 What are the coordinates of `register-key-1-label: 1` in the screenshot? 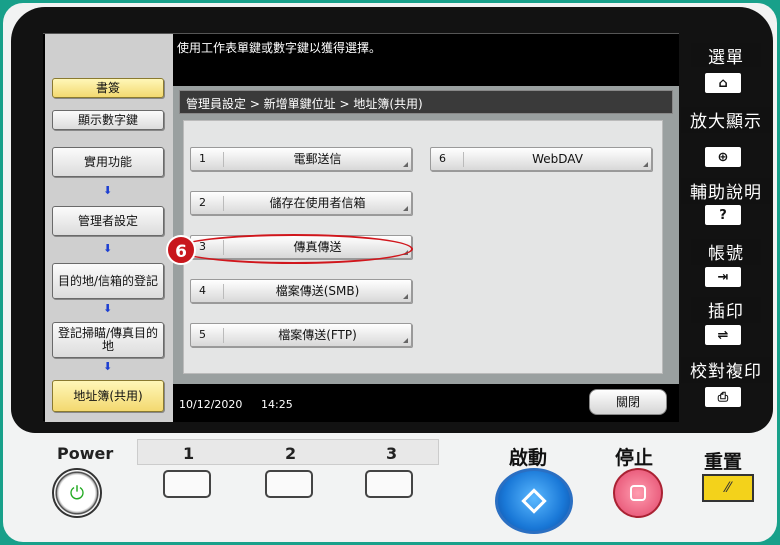 It's located at (189, 453).